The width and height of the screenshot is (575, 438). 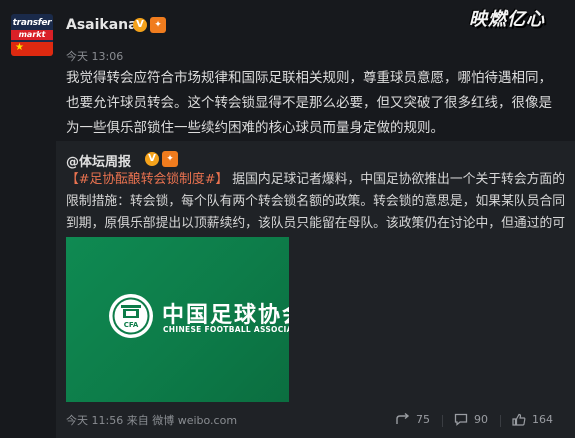 I want to click on china-flag-icon: ★, so click(x=32, y=49).